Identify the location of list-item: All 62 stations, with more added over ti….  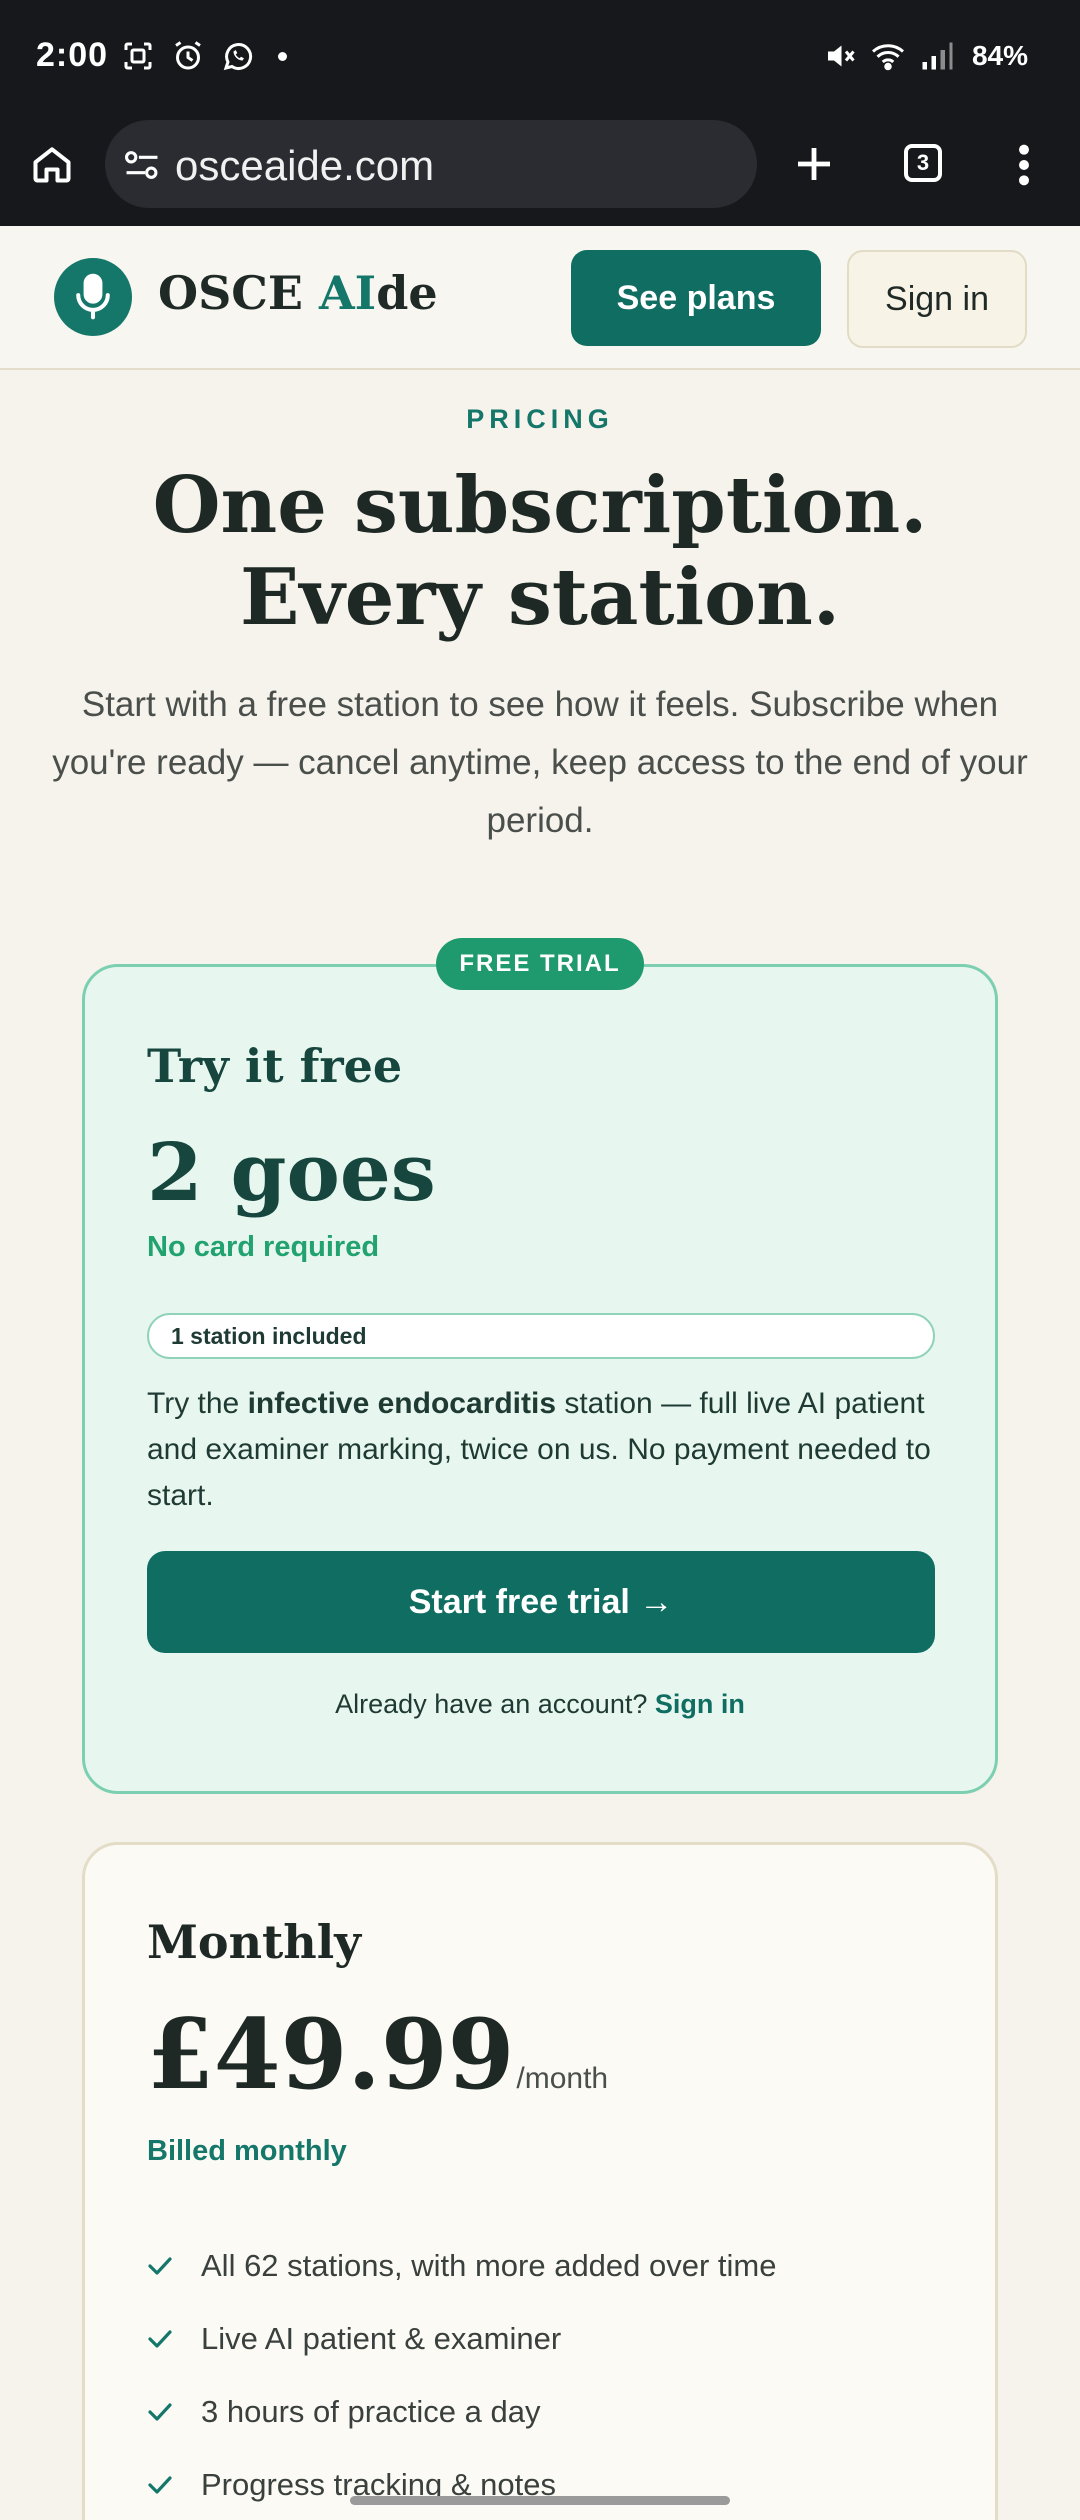
(462, 2265).